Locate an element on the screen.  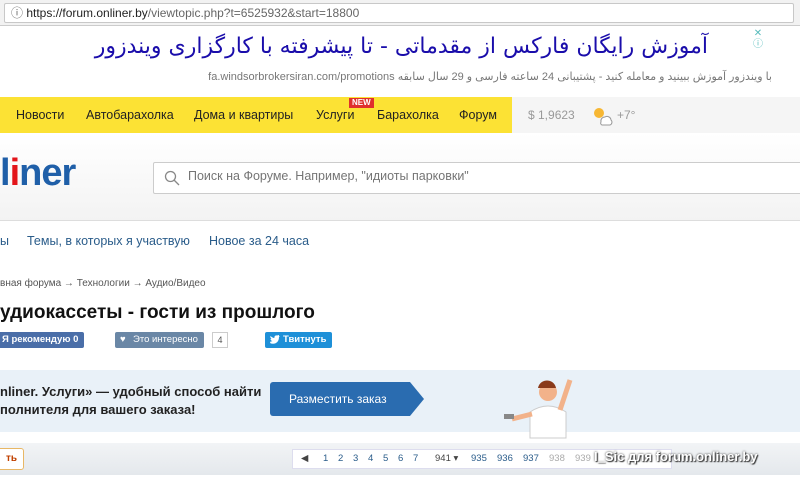
new-badge: NEW is located at coordinates (361, 103).